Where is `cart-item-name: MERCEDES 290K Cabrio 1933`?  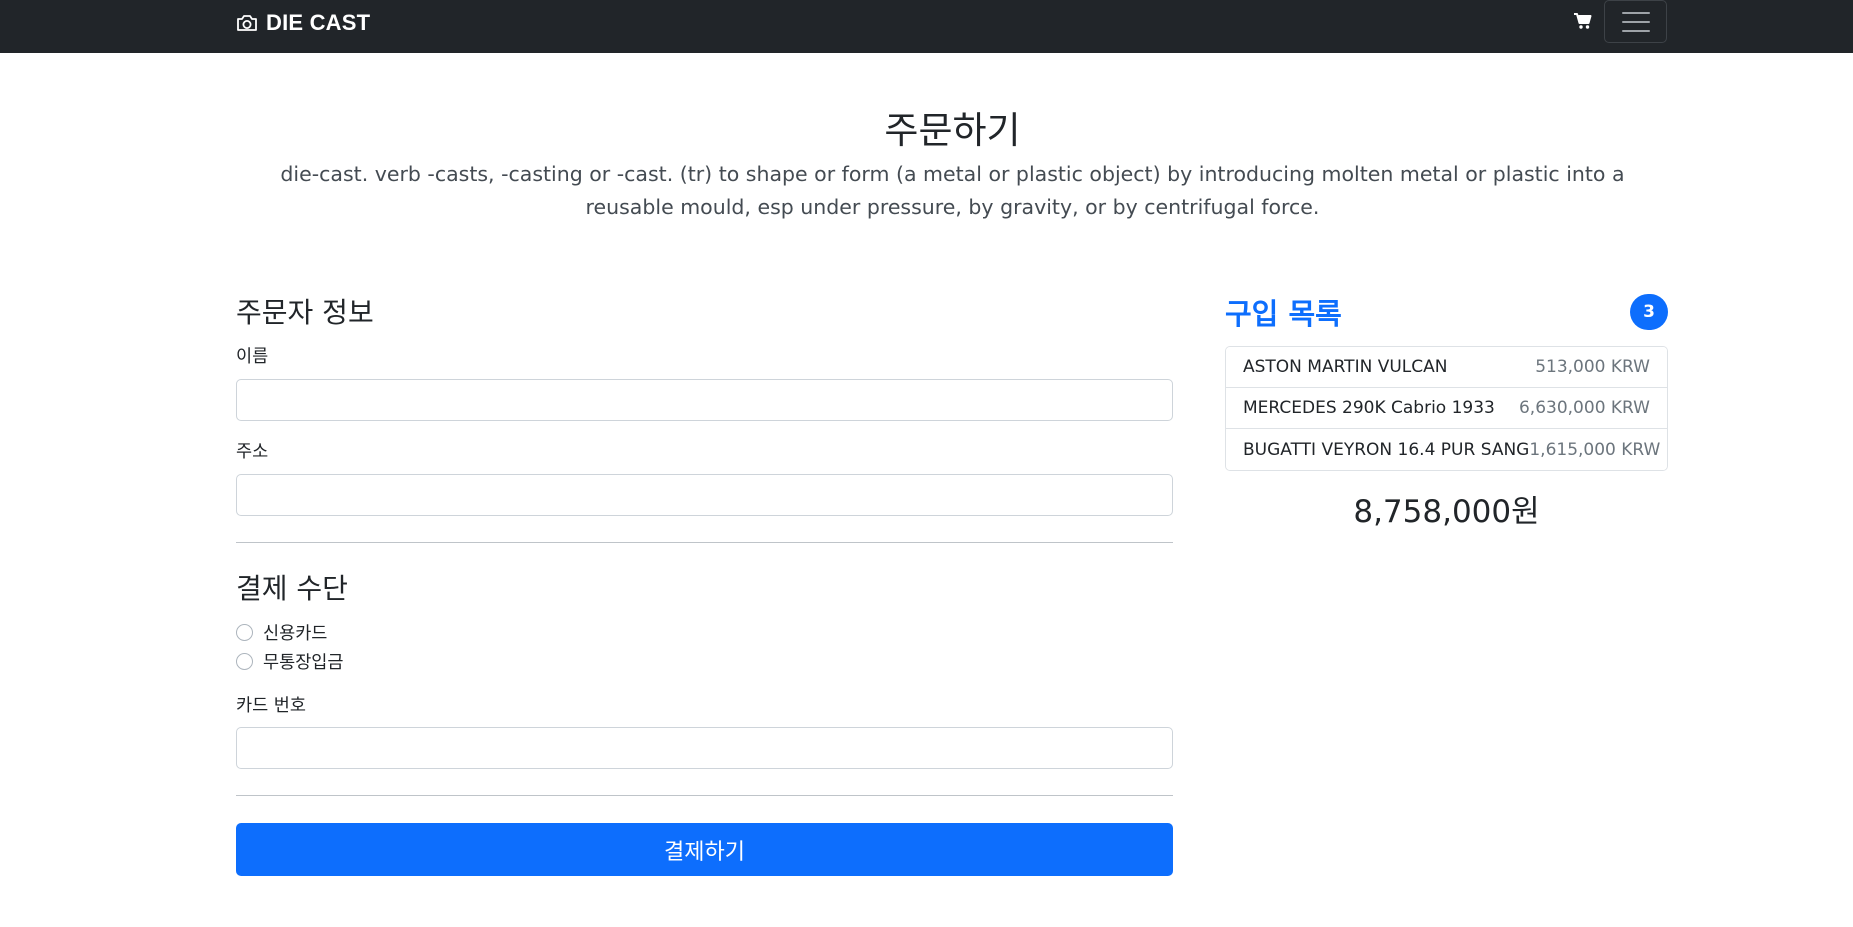 cart-item-name: MERCEDES 290K Cabrio 1933 is located at coordinates (1369, 408).